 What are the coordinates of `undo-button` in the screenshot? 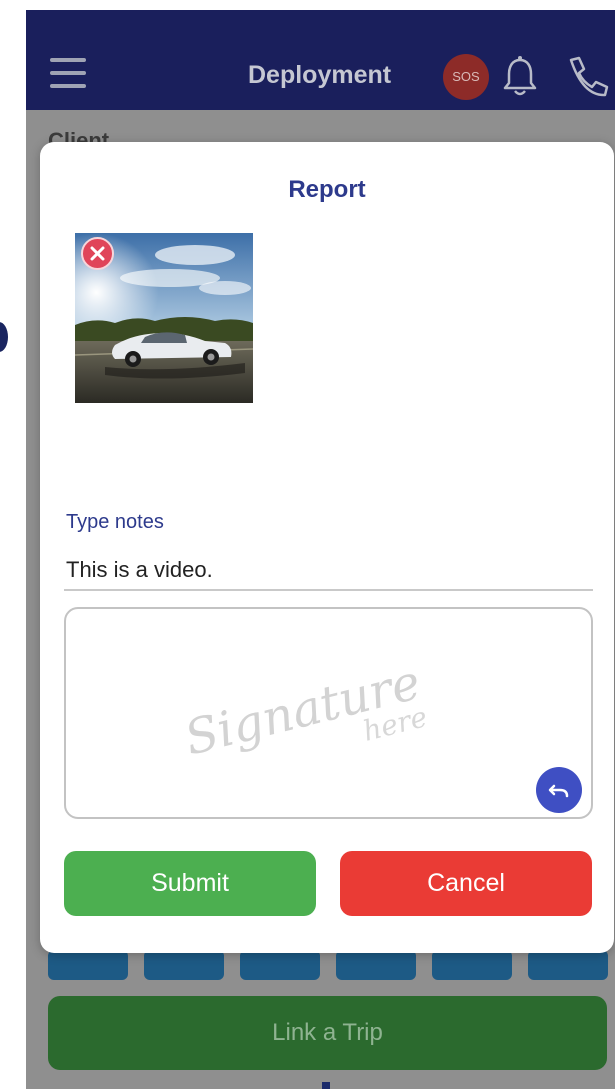 It's located at (559, 790).